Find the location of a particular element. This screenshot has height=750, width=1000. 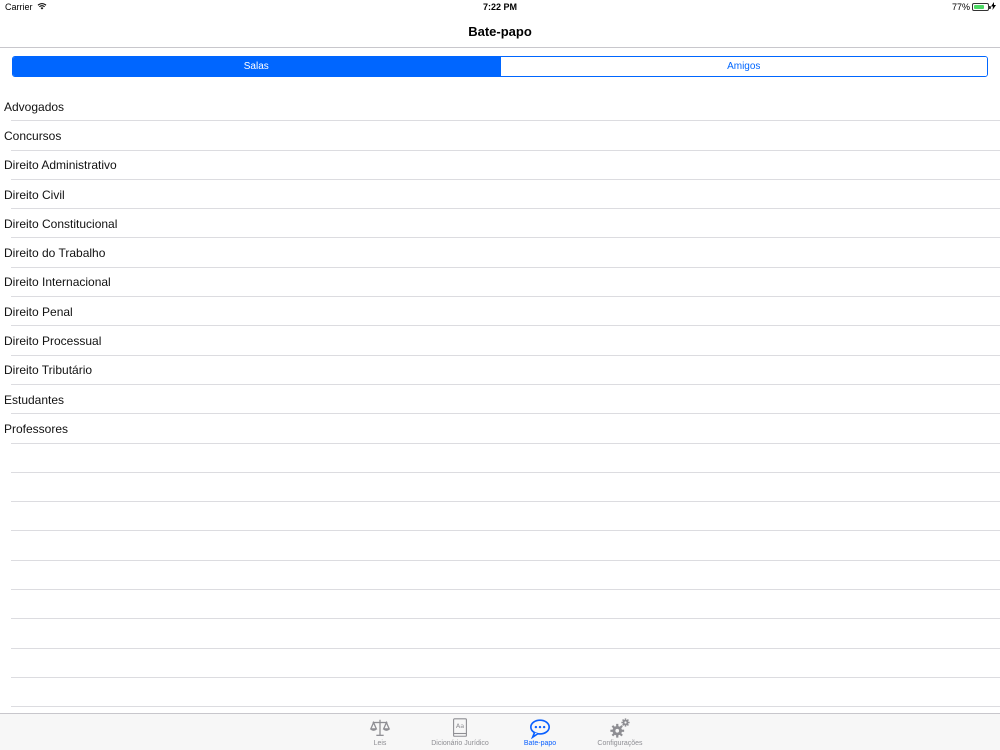

battery-icon is located at coordinates (981, 7).